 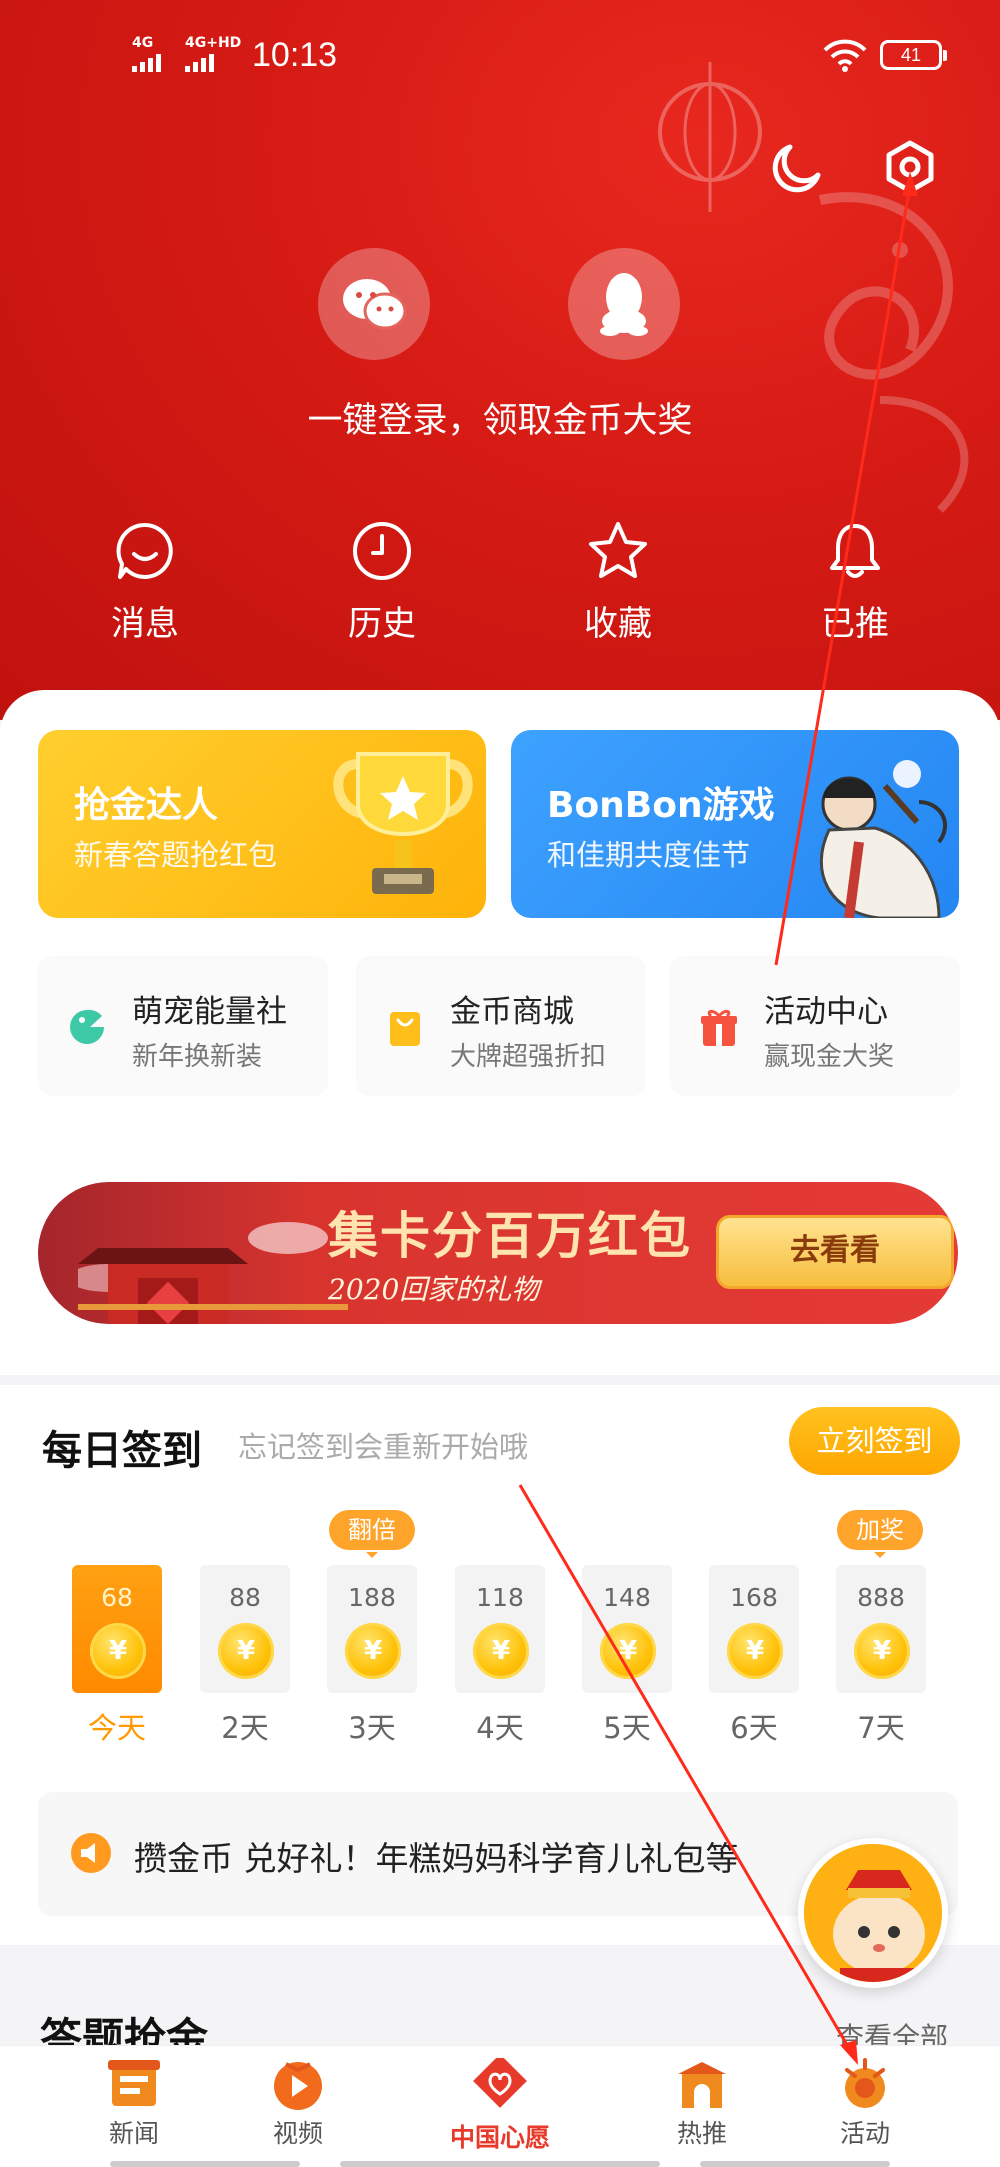 I want to click on mini-entry-title: 萌宠能量社, so click(x=209, y=1012).